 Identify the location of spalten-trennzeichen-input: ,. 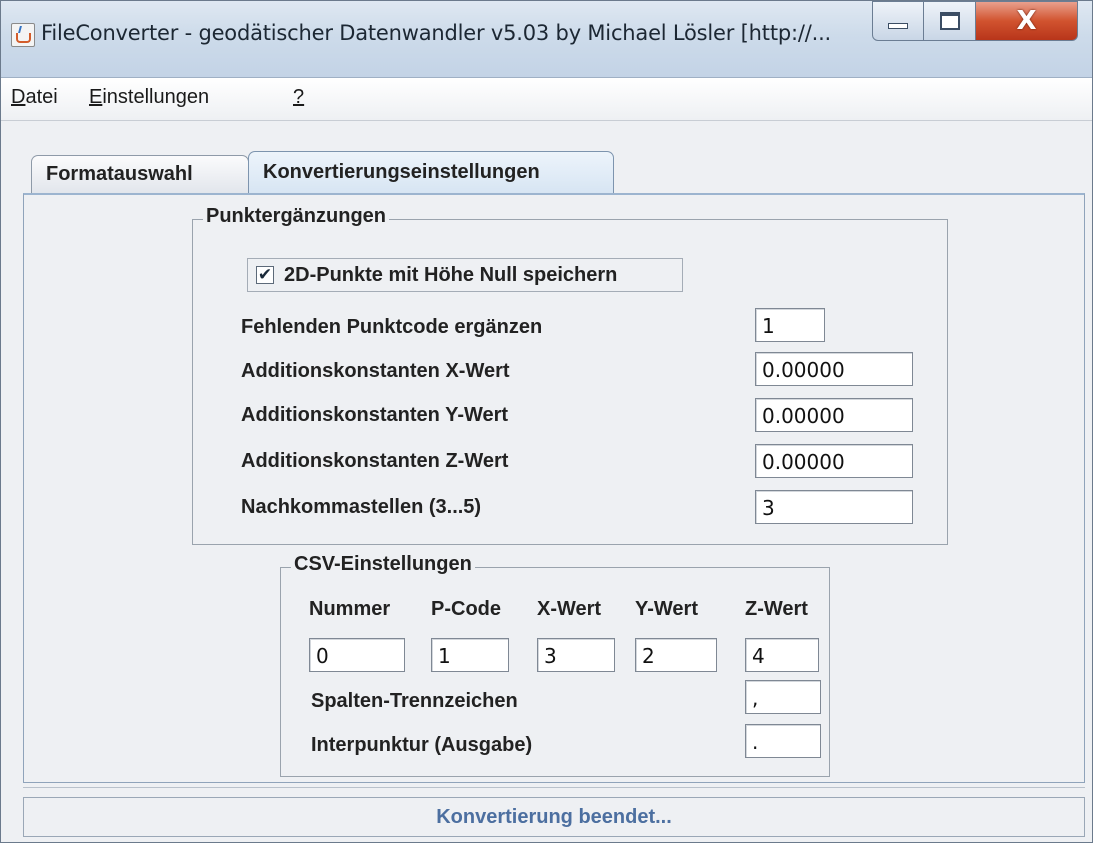
(783, 697).